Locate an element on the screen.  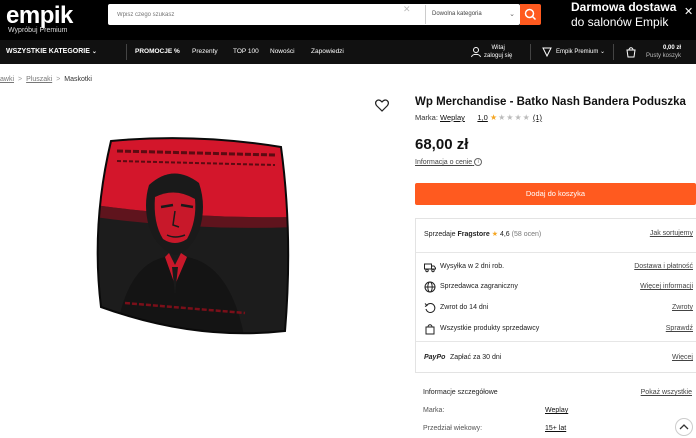
premium-label: Empik Premium is located at coordinates (577, 52).